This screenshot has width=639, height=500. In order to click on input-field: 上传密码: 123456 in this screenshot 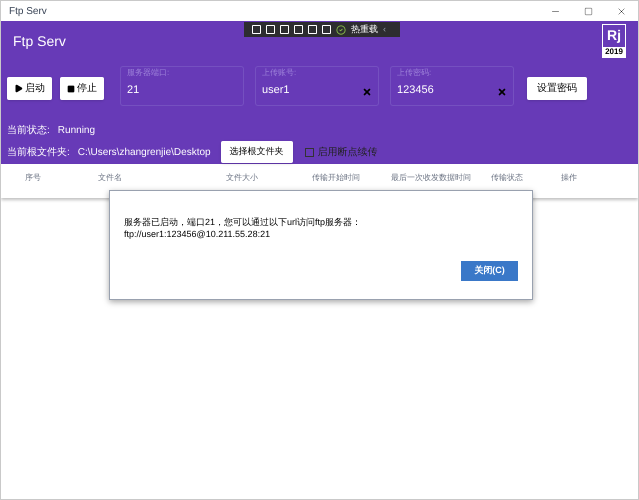, I will do `click(452, 86)`.